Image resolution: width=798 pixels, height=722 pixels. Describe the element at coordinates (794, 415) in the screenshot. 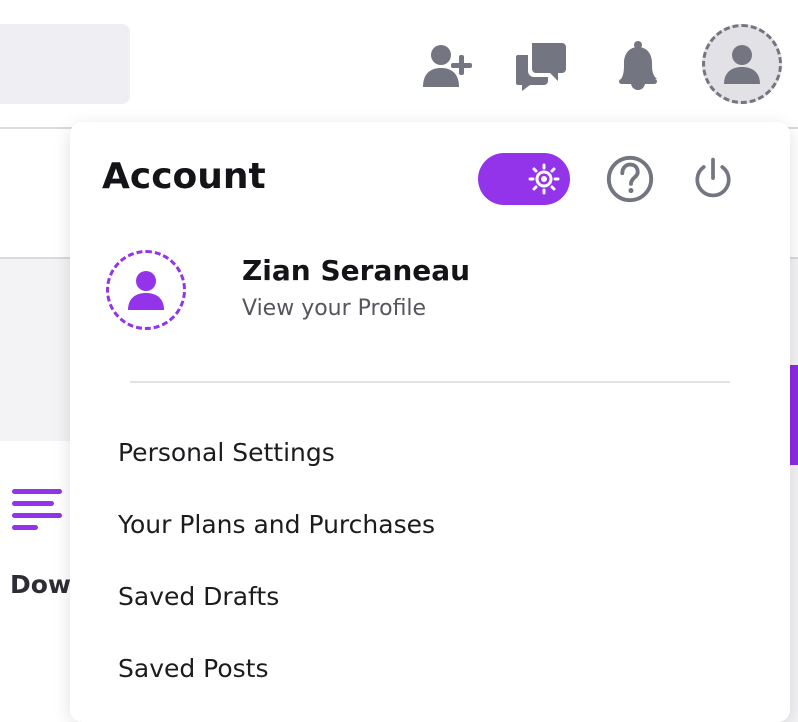

I see `background-accent-bar` at that location.